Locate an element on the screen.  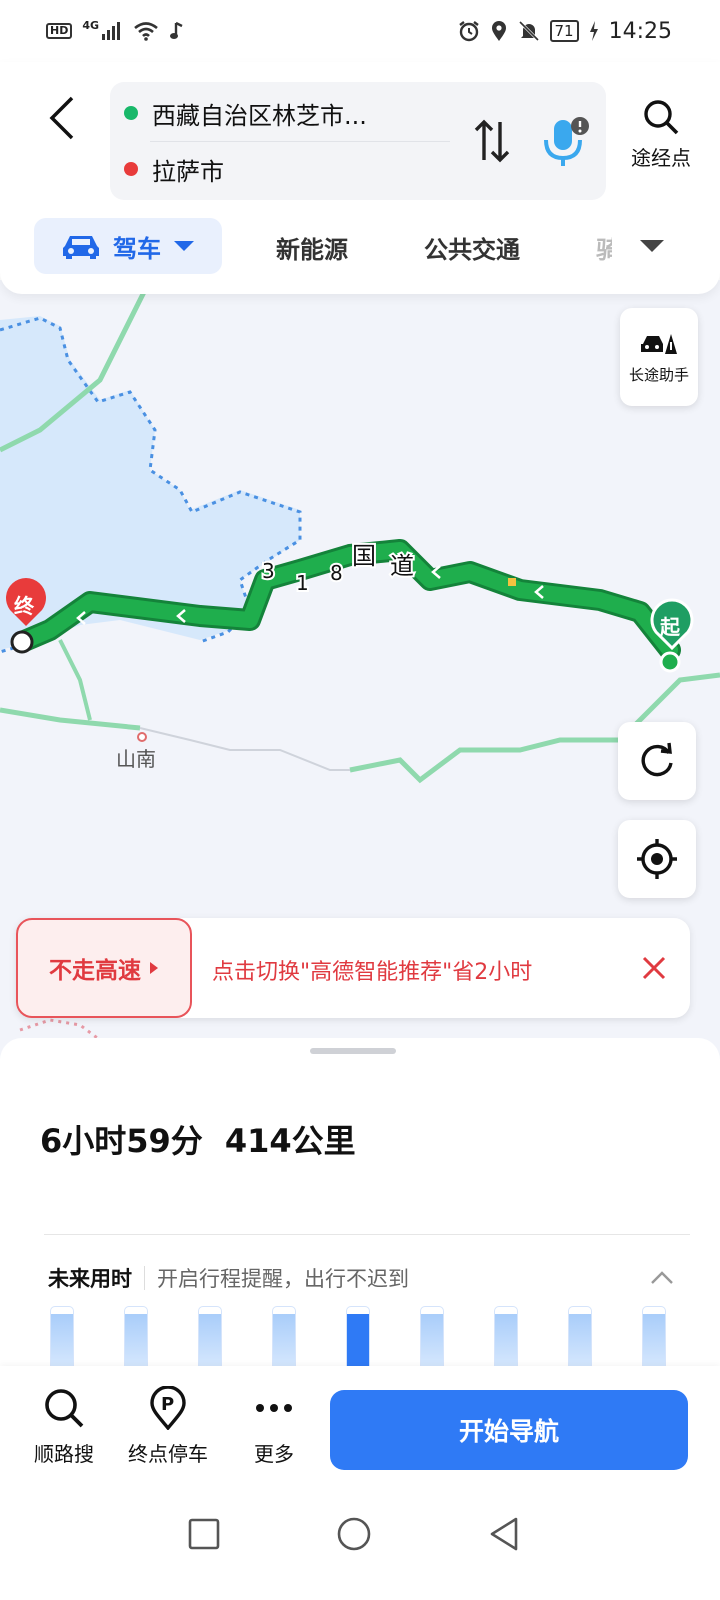
refresh-route-button is located at coordinates (657, 761).